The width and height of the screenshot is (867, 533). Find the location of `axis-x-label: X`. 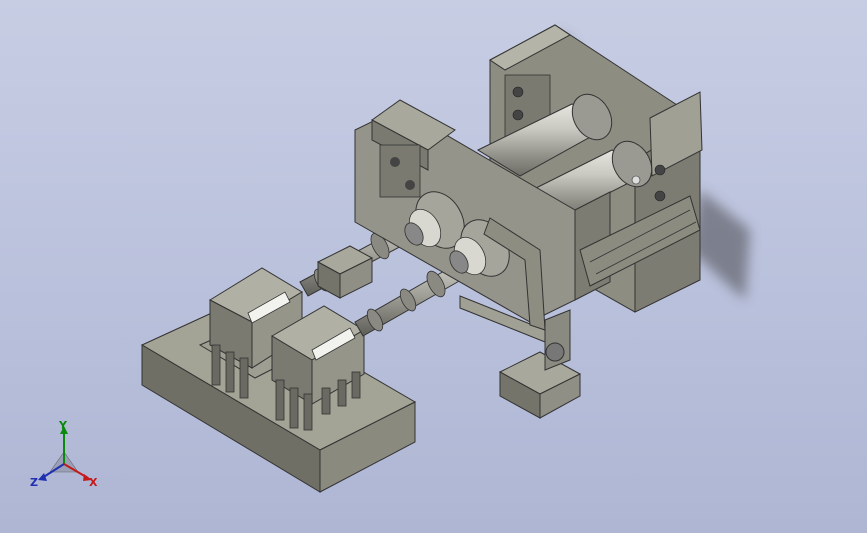

axis-x-label: X is located at coordinates (93, 482).